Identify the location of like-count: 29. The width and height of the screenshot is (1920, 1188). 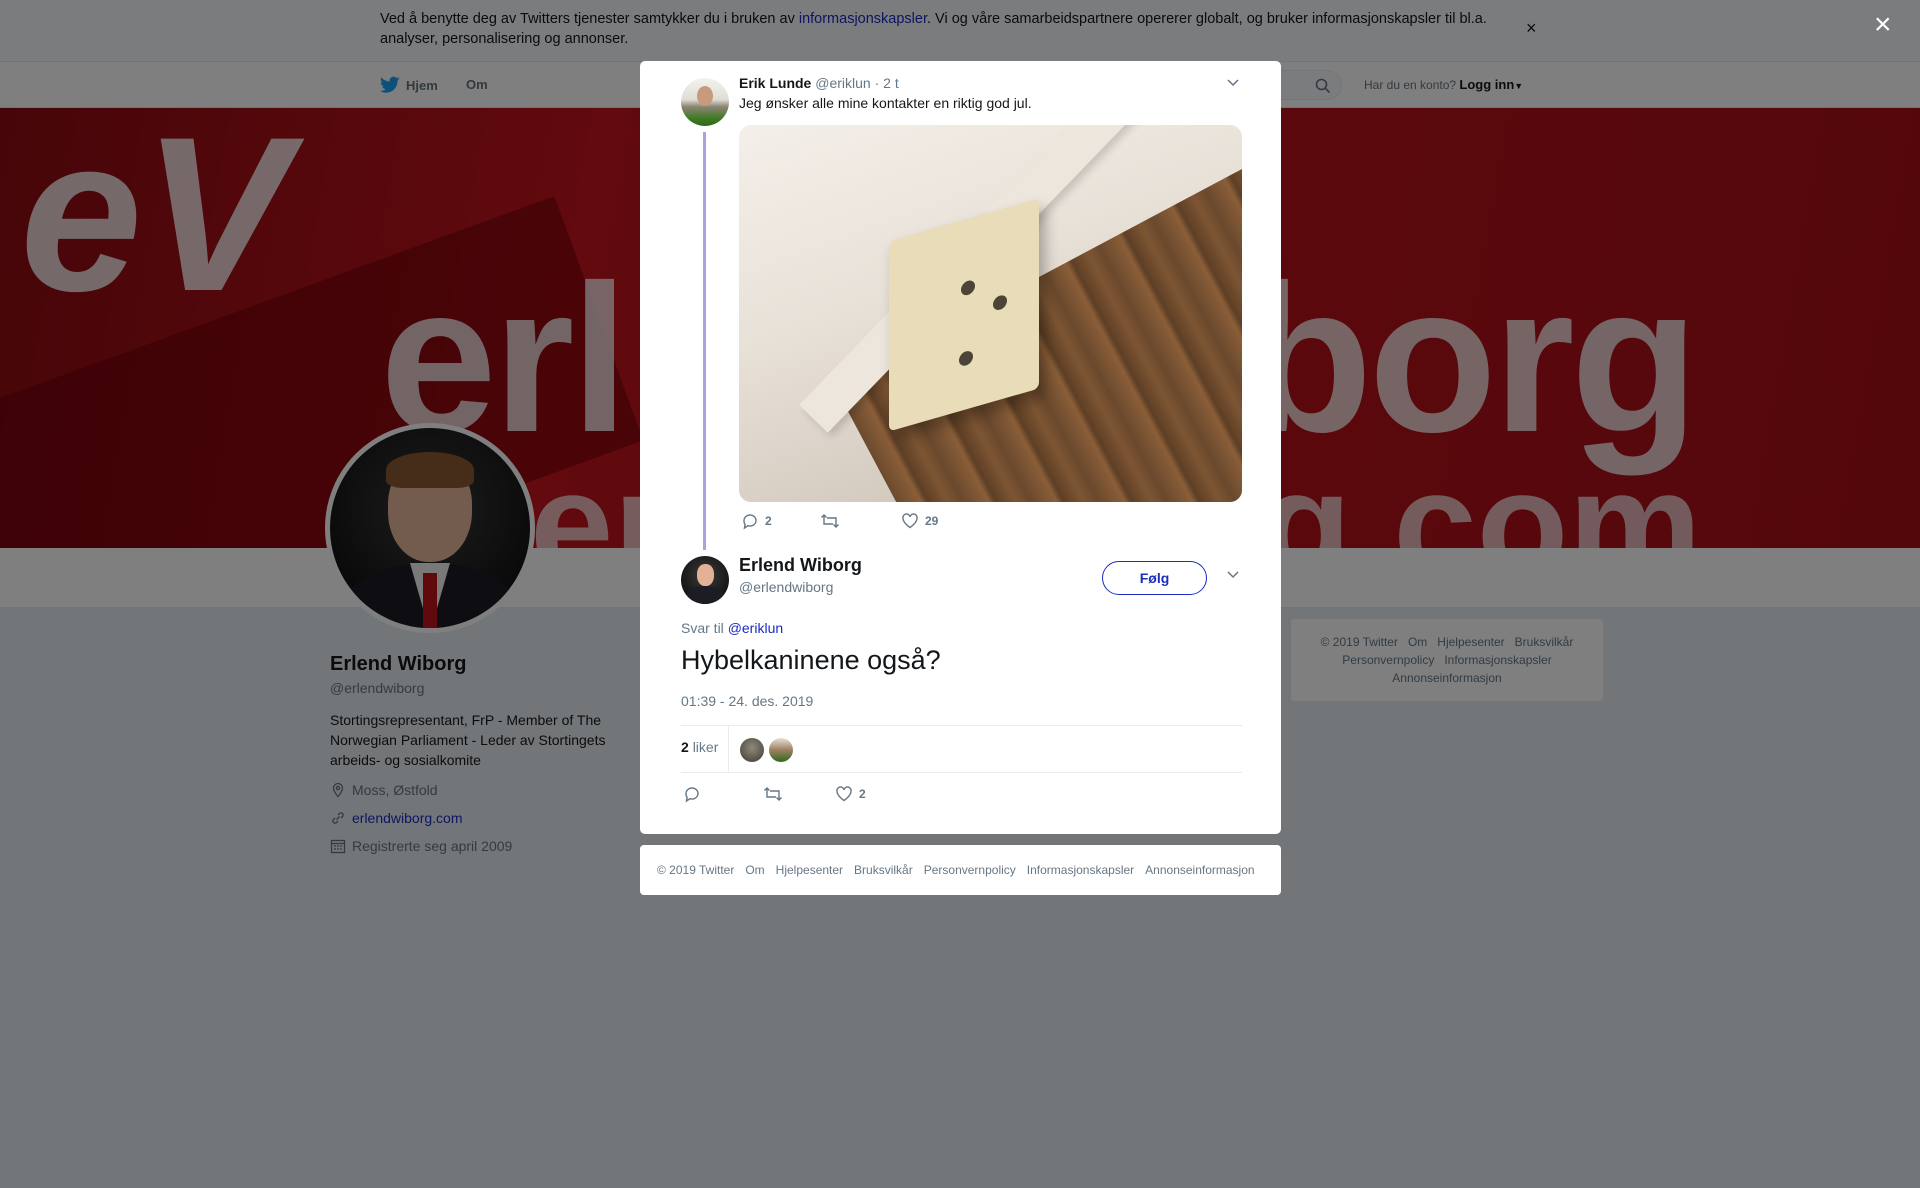
(932, 521).